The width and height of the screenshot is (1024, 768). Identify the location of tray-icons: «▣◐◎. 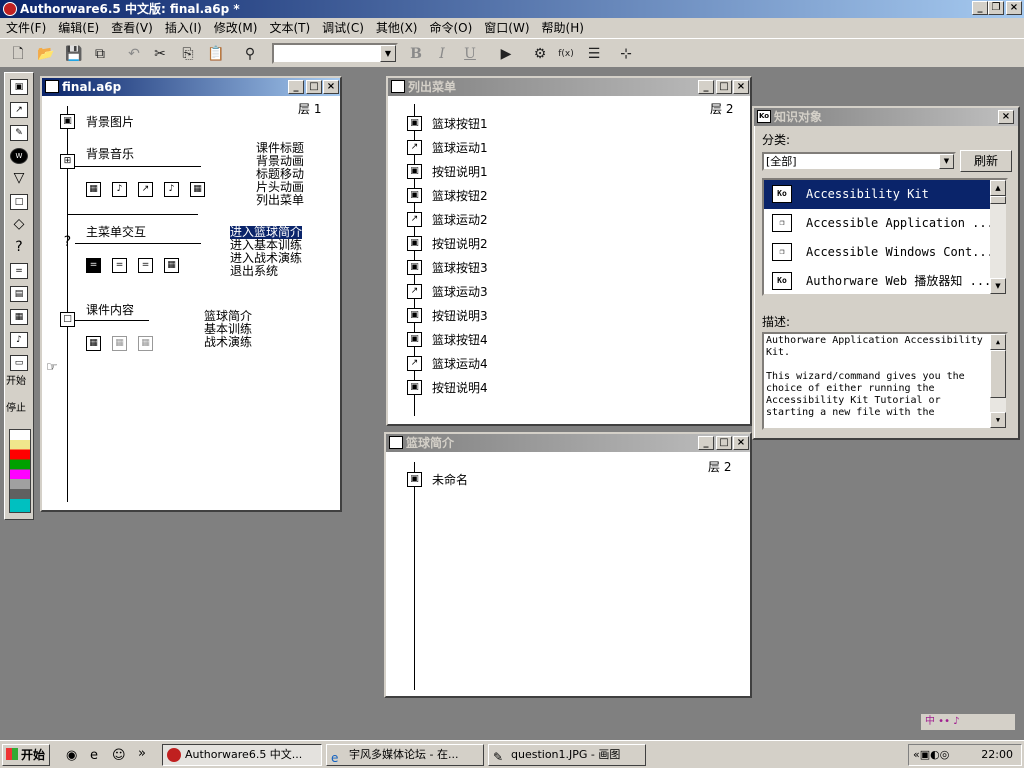
(931, 755).